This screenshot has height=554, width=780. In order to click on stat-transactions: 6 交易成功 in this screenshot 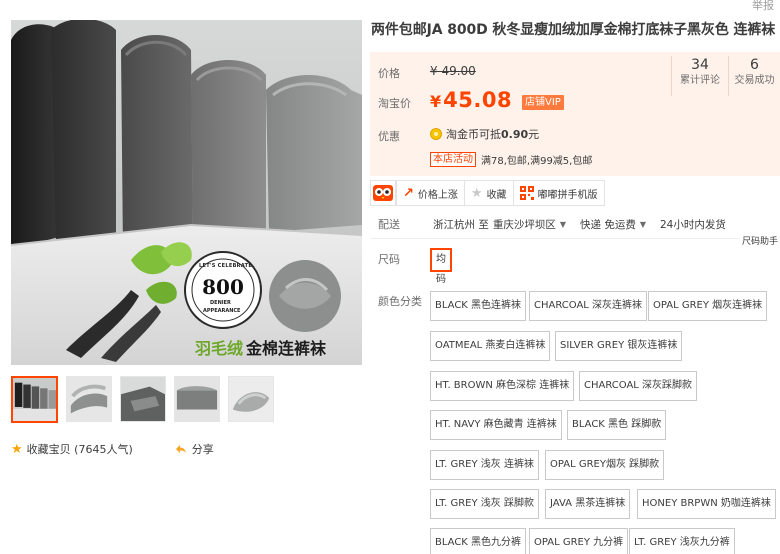, I will do `click(754, 76)`.